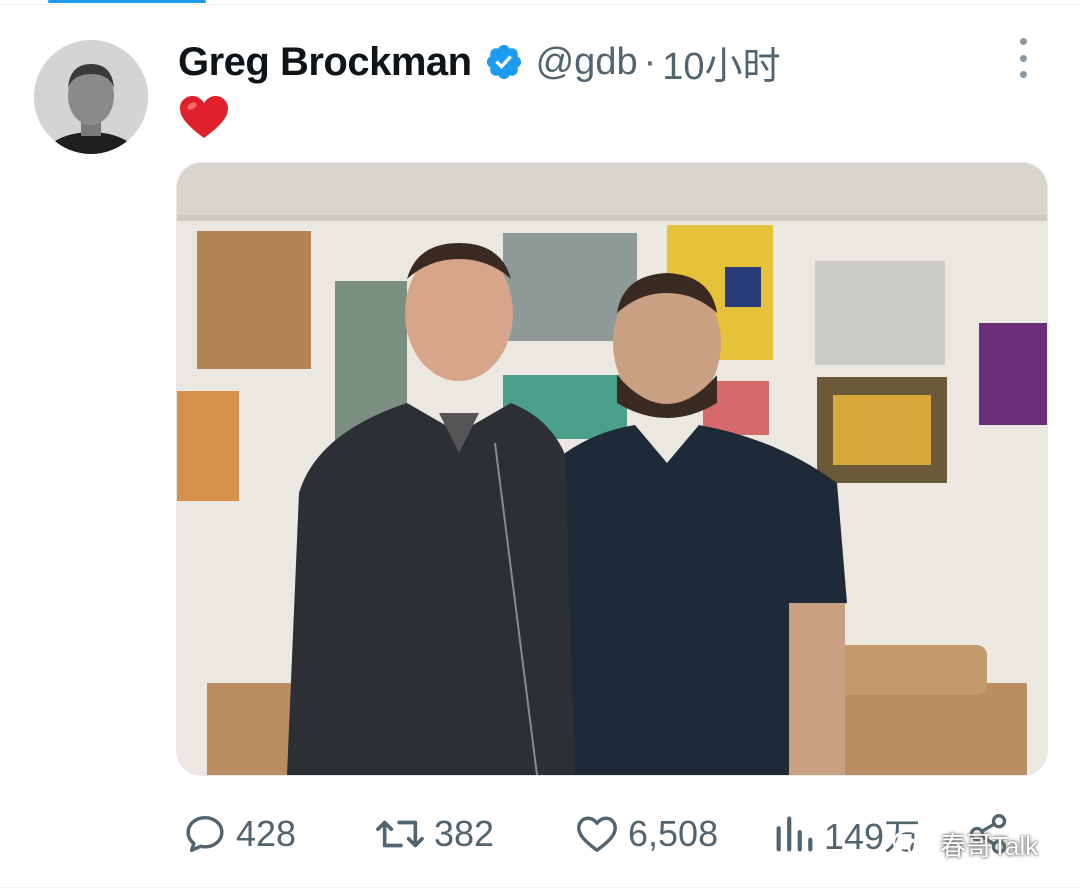 The width and height of the screenshot is (1080, 894). Describe the element at coordinates (266, 833) in the screenshot. I see `reply-count: 428` at that location.